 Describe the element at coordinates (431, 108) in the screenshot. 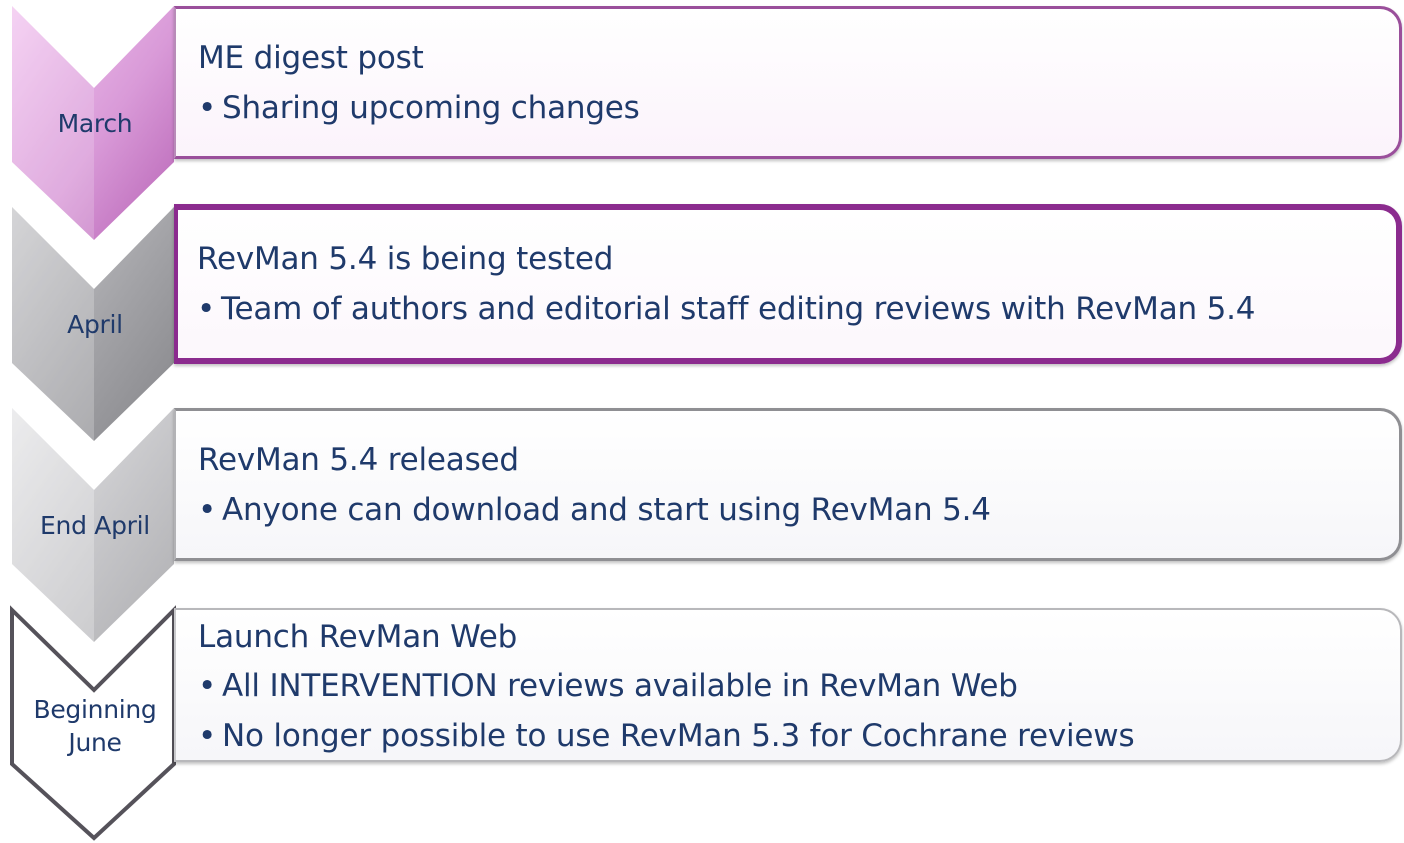

I see `step-bullet-text: Sharing upcoming changes` at that location.